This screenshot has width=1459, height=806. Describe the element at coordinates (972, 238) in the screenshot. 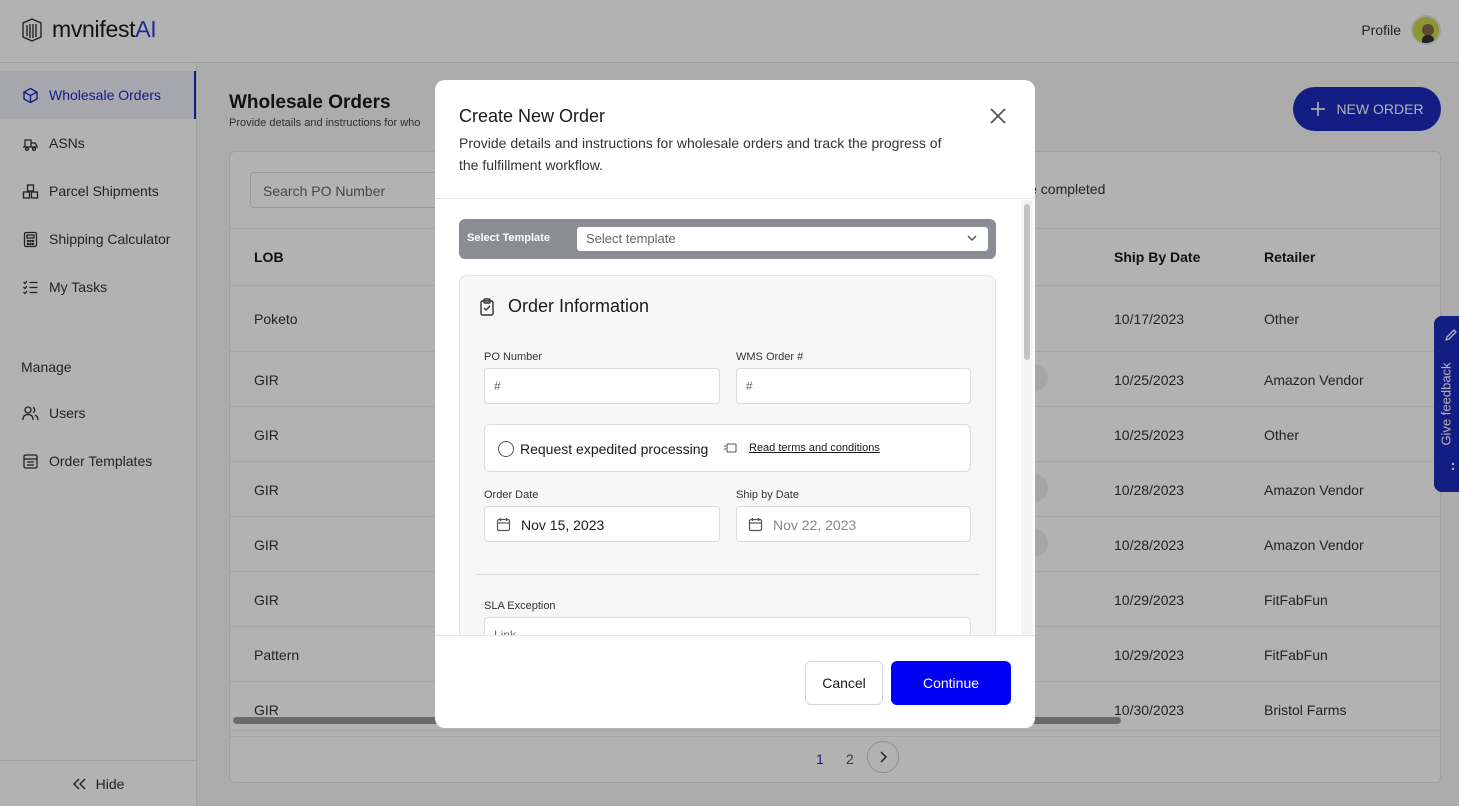

I see `chevron-down-icon` at that location.